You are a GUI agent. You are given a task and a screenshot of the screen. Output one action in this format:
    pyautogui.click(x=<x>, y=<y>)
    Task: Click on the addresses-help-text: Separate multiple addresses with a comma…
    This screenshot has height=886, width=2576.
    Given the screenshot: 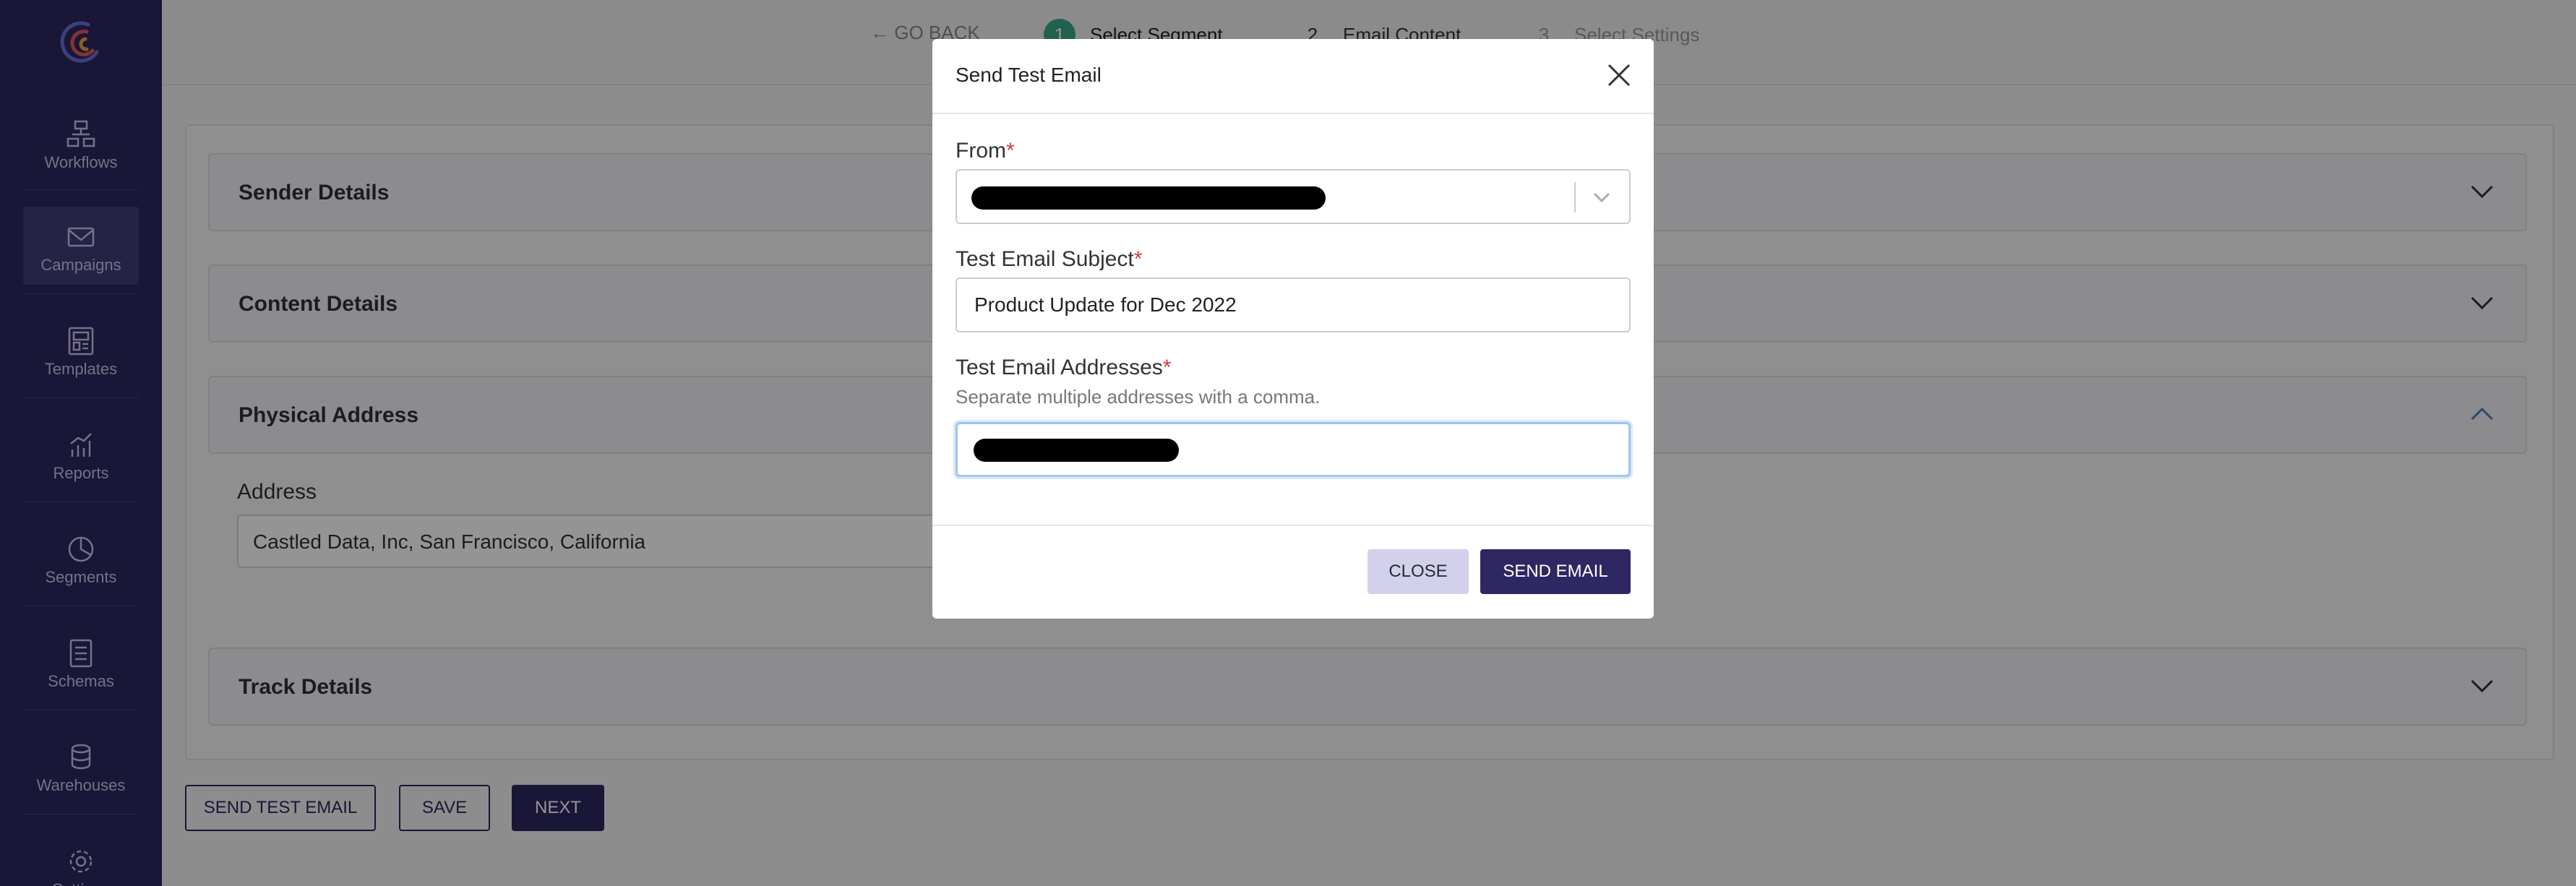 What is the action you would take?
    pyautogui.click(x=1139, y=397)
    